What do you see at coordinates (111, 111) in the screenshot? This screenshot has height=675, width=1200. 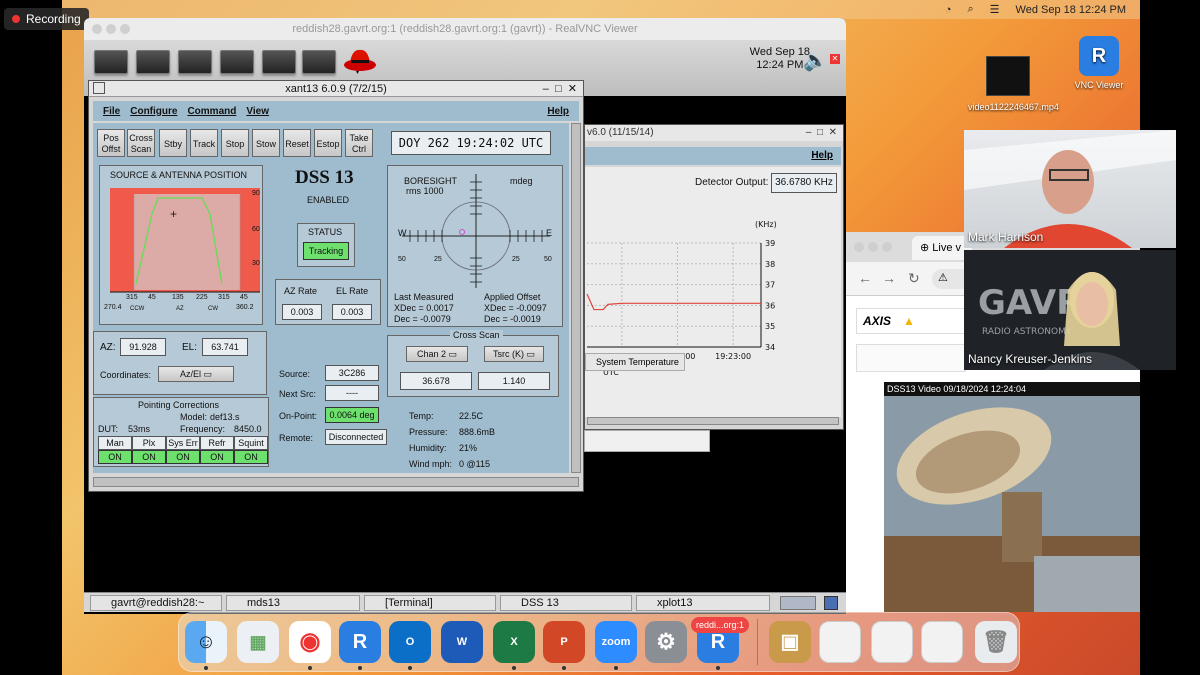 I see `menu-file: File` at bounding box center [111, 111].